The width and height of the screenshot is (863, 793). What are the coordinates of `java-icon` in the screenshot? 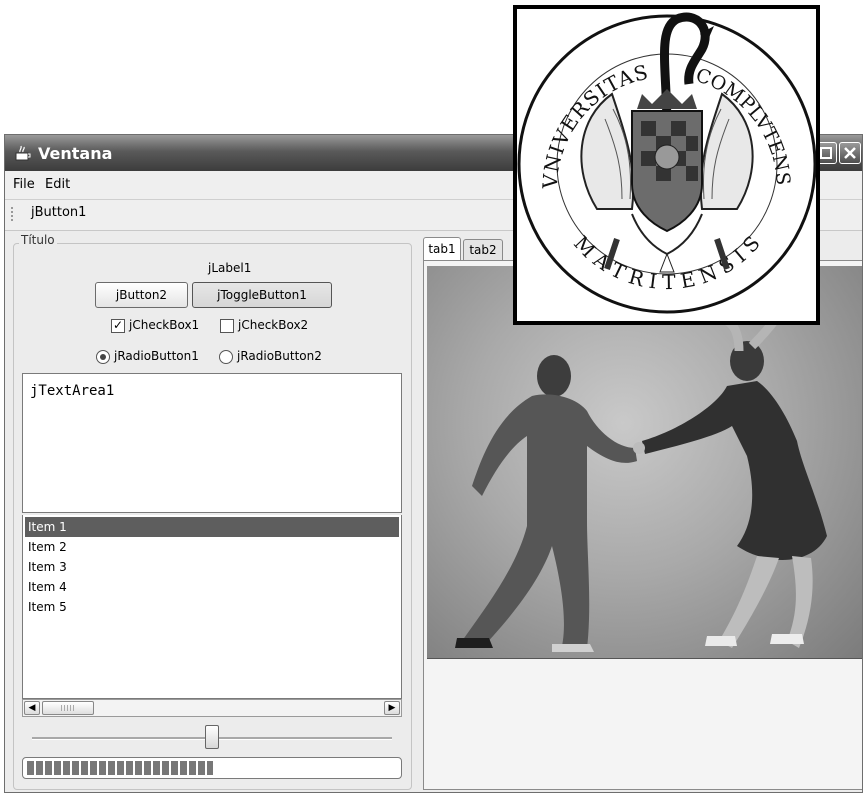 It's located at (23, 153).